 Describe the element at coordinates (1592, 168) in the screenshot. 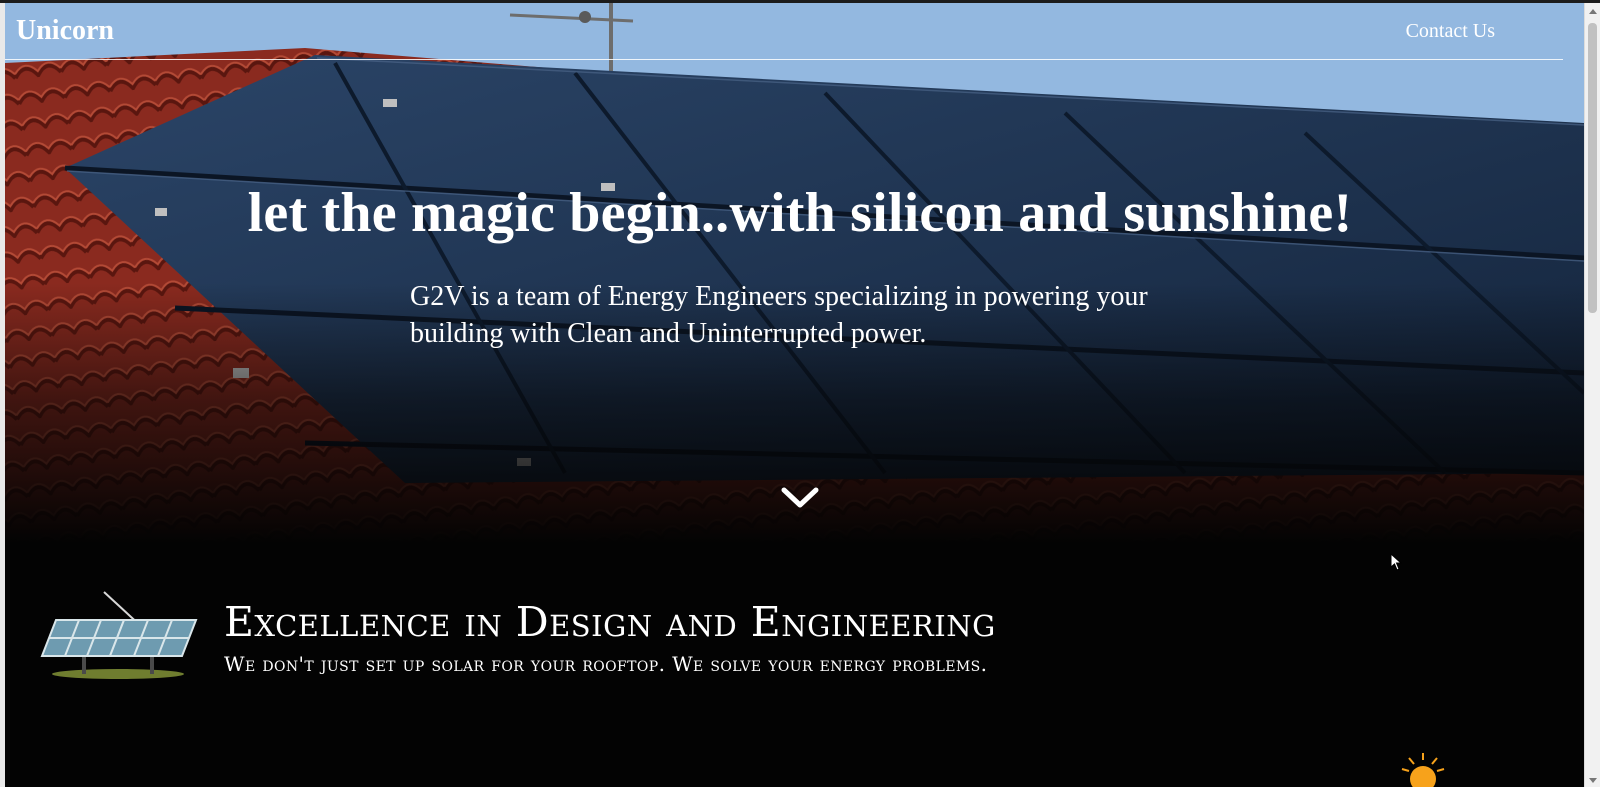

I see `scrollbar-thumb` at that location.